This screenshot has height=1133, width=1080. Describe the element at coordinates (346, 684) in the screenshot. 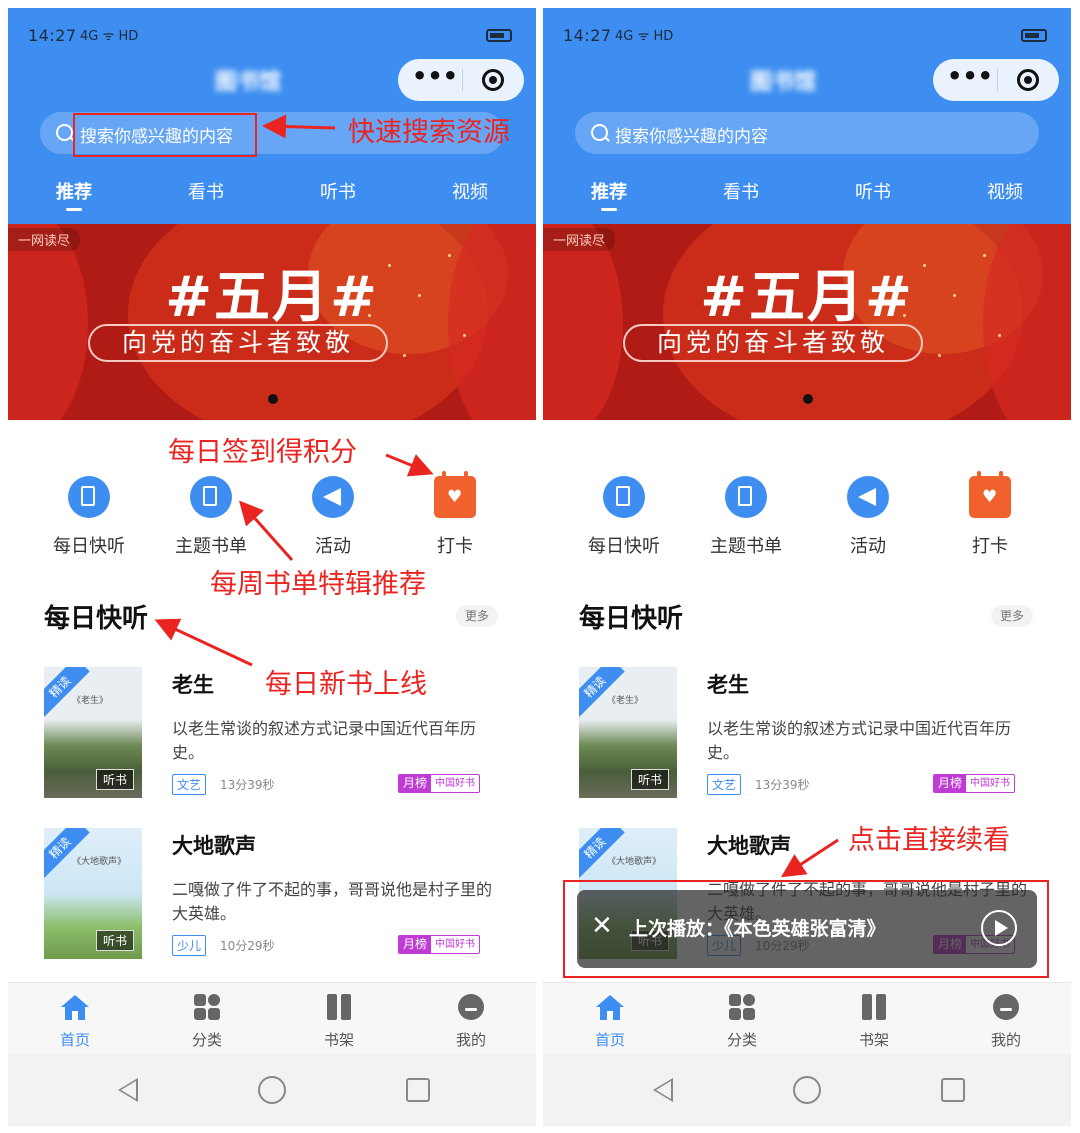

I see `annotation-daily: 每日新书上线` at that location.